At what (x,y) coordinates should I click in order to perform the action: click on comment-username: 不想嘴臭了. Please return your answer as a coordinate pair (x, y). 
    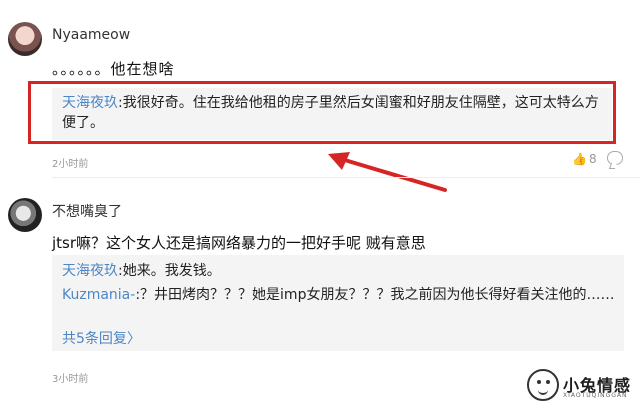
    Looking at the image, I should click on (87, 211).